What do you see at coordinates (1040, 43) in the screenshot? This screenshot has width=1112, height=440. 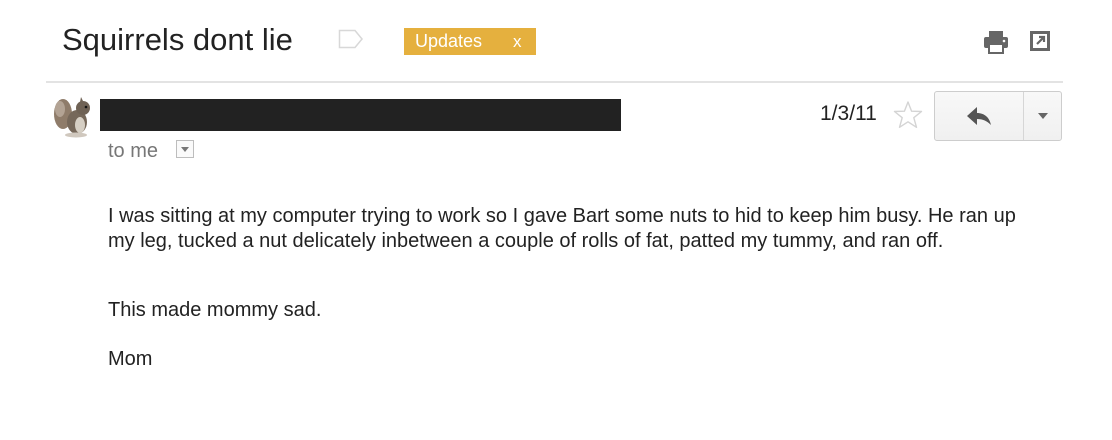 I see `new-window-icon` at bounding box center [1040, 43].